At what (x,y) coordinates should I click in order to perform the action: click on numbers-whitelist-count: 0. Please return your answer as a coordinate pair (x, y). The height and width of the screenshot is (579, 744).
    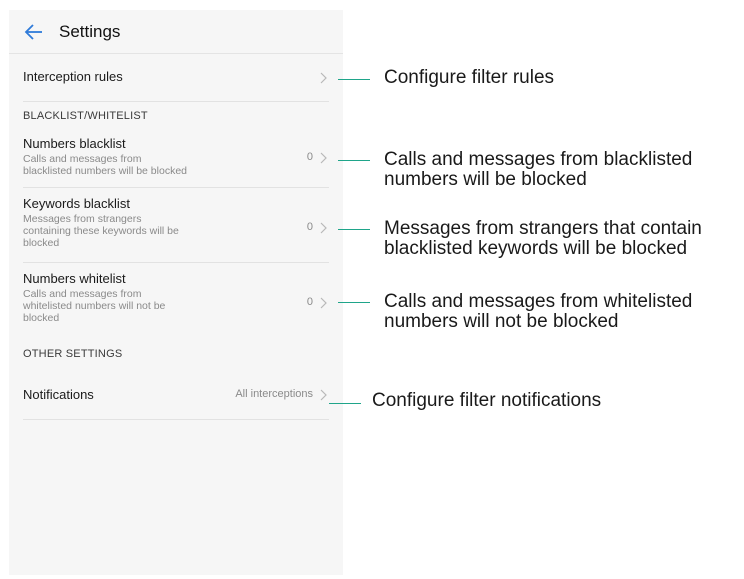
    Looking at the image, I should click on (309, 302).